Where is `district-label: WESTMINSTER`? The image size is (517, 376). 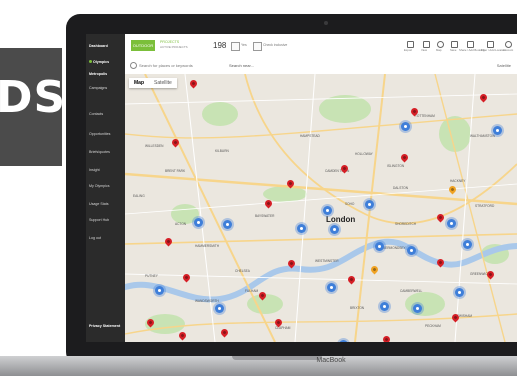
district-label: WESTMINSTER is located at coordinates (327, 261).